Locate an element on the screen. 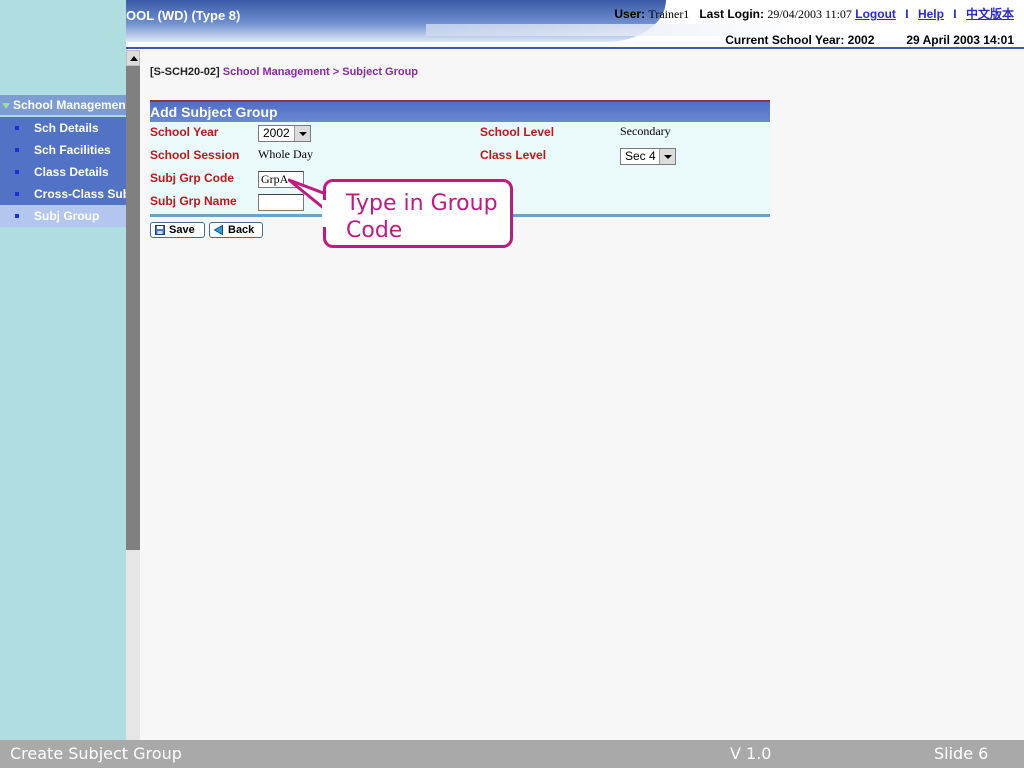 Image resolution: width=1024 pixels, height=768 pixels. app-title: OOL (WD) (Type 8) is located at coordinates (183, 15).